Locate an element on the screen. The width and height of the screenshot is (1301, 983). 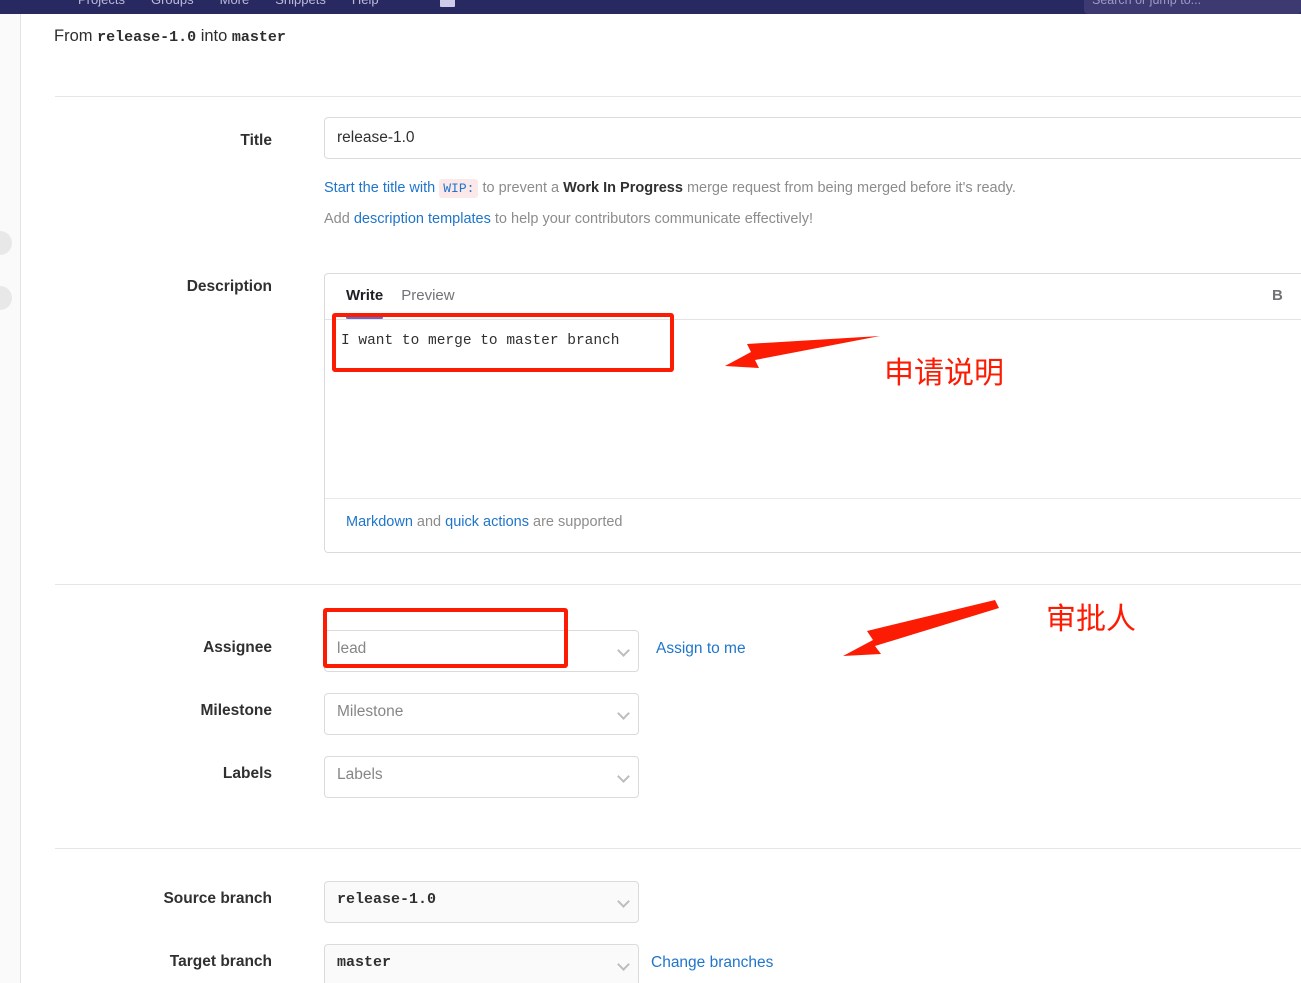
change-branches-link: Change branches is located at coordinates (712, 963).